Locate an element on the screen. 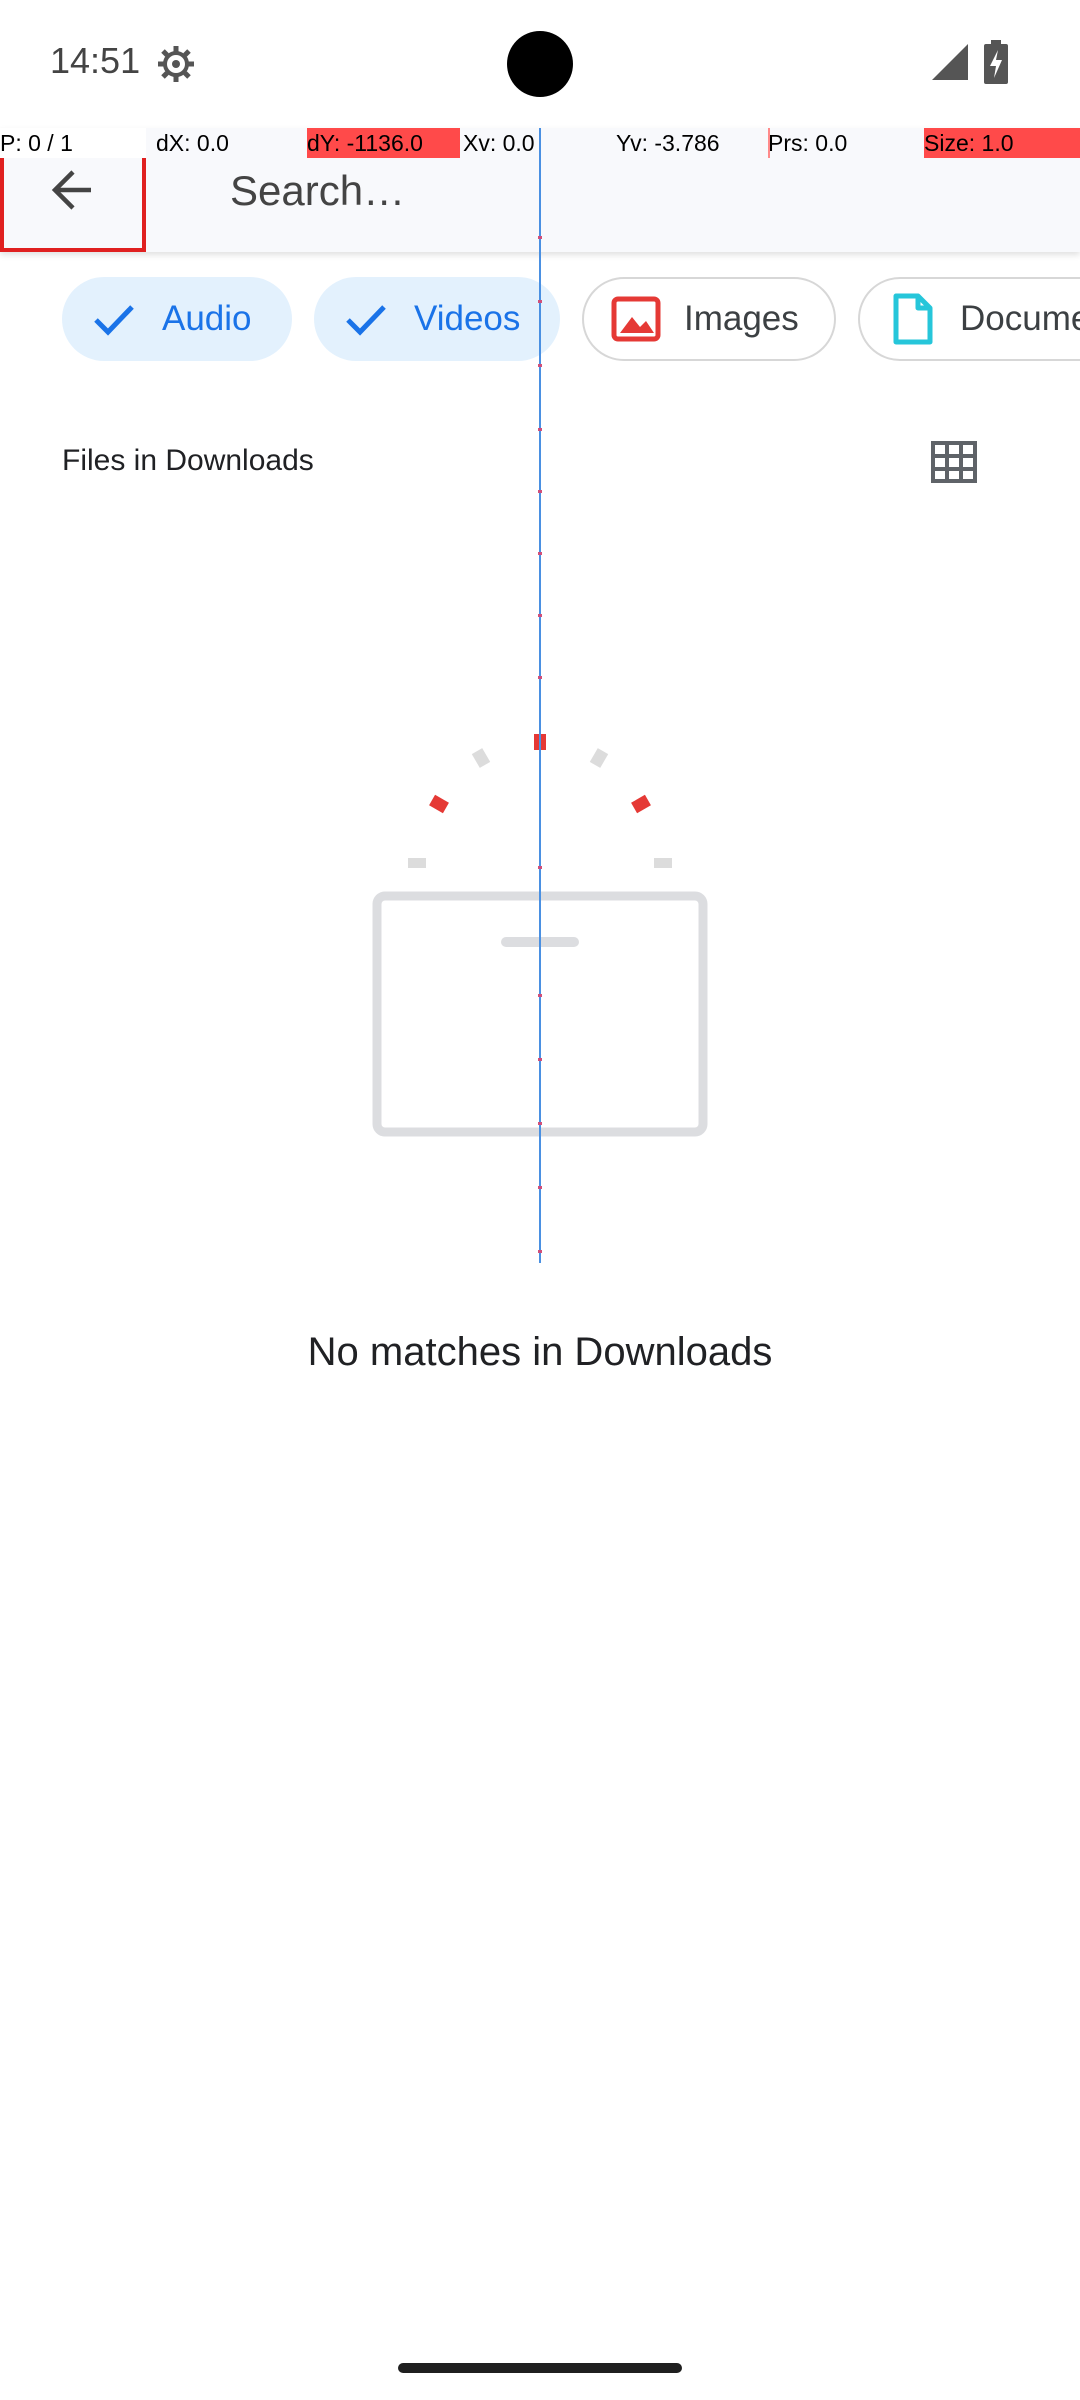 The height and width of the screenshot is (2400, 1080). document-icon is located at coordinates (913, 319).